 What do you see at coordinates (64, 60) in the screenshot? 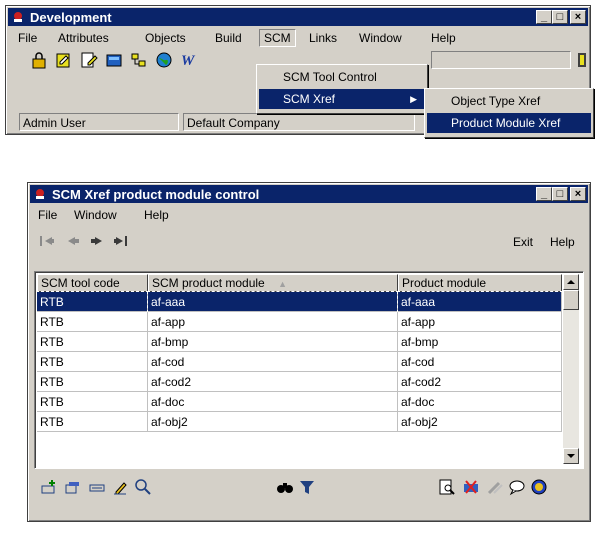
I see `new-object-icon` at bounding box center [64, 60].